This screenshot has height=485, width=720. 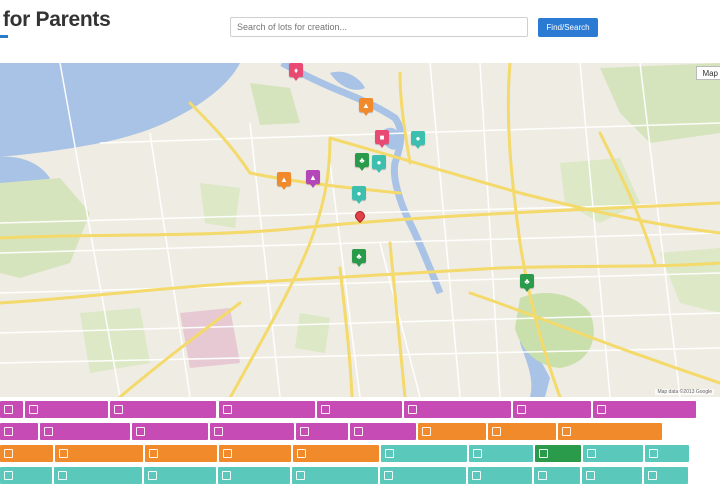 I want to click on map-type-button: Map, so click(x=708, y=73).